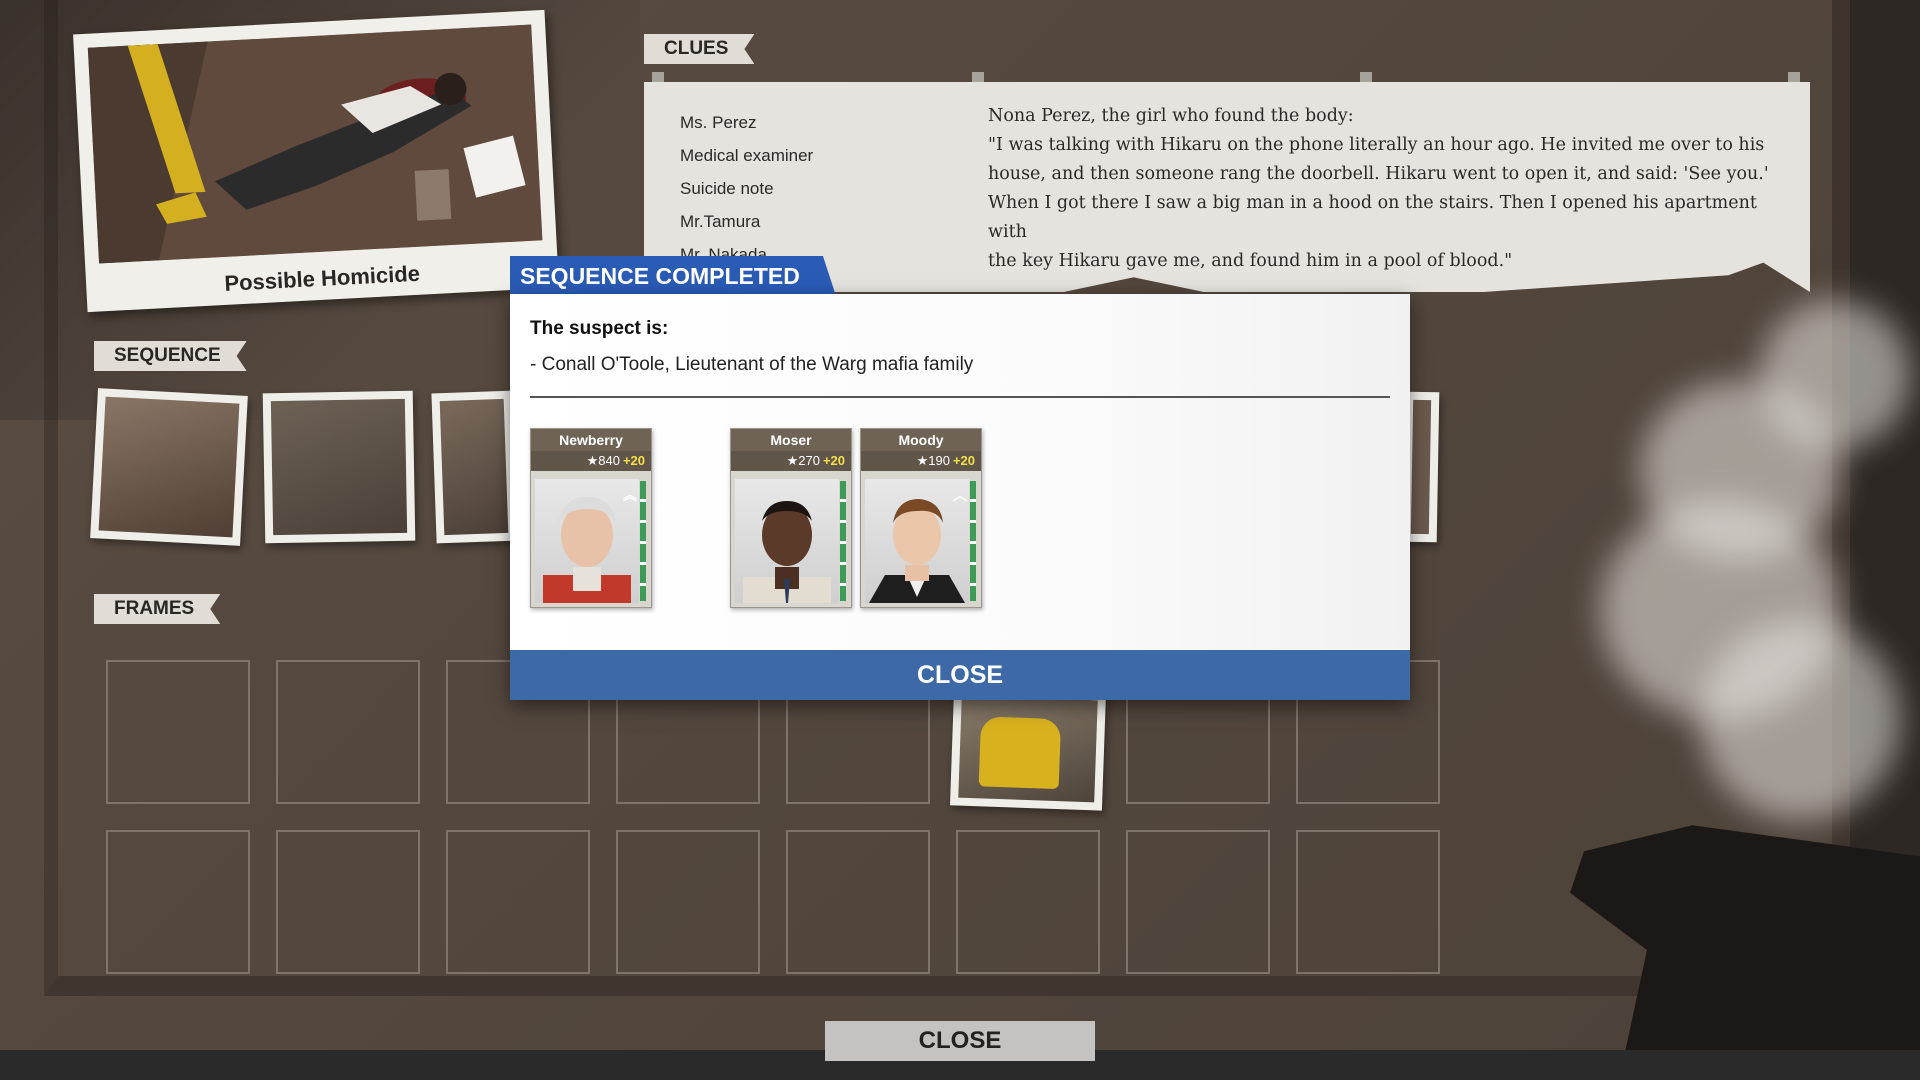 Image resolution: width=1920 pixels, height=1080 pixels. I want to click on double-chevron-icon: ︽, so click(630, 495).